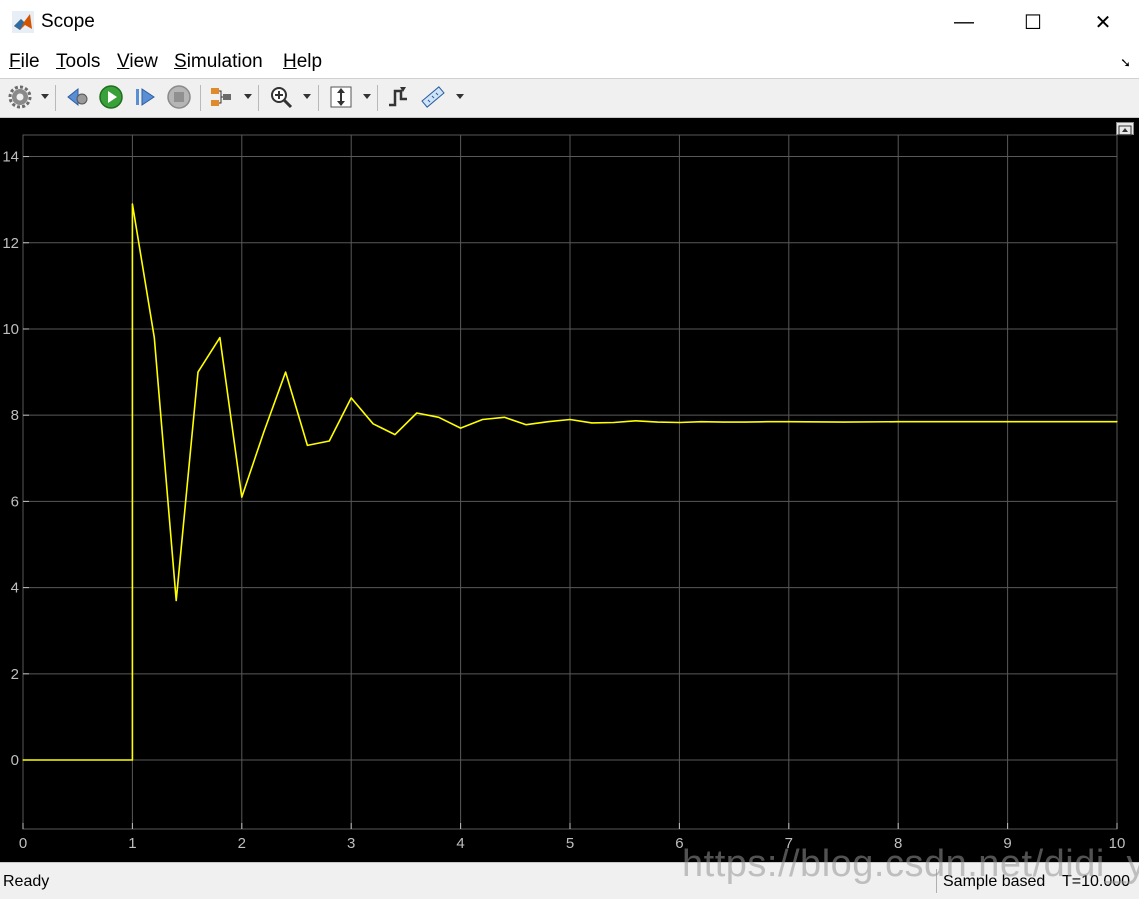  Describe the element at coordinates (179, 97) in the screenshot. I see `stop-icon` at that location.